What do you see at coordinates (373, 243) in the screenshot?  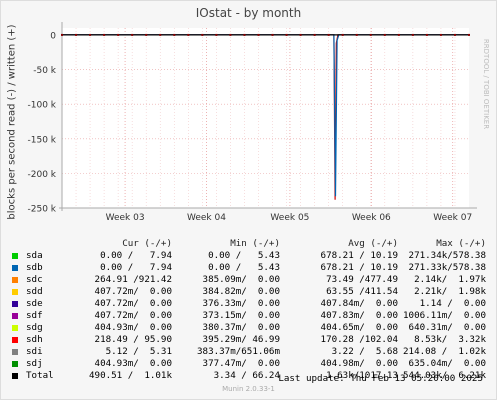 I see `col-avg-header: Avg (-/+)` at bounding box center [373, 243].